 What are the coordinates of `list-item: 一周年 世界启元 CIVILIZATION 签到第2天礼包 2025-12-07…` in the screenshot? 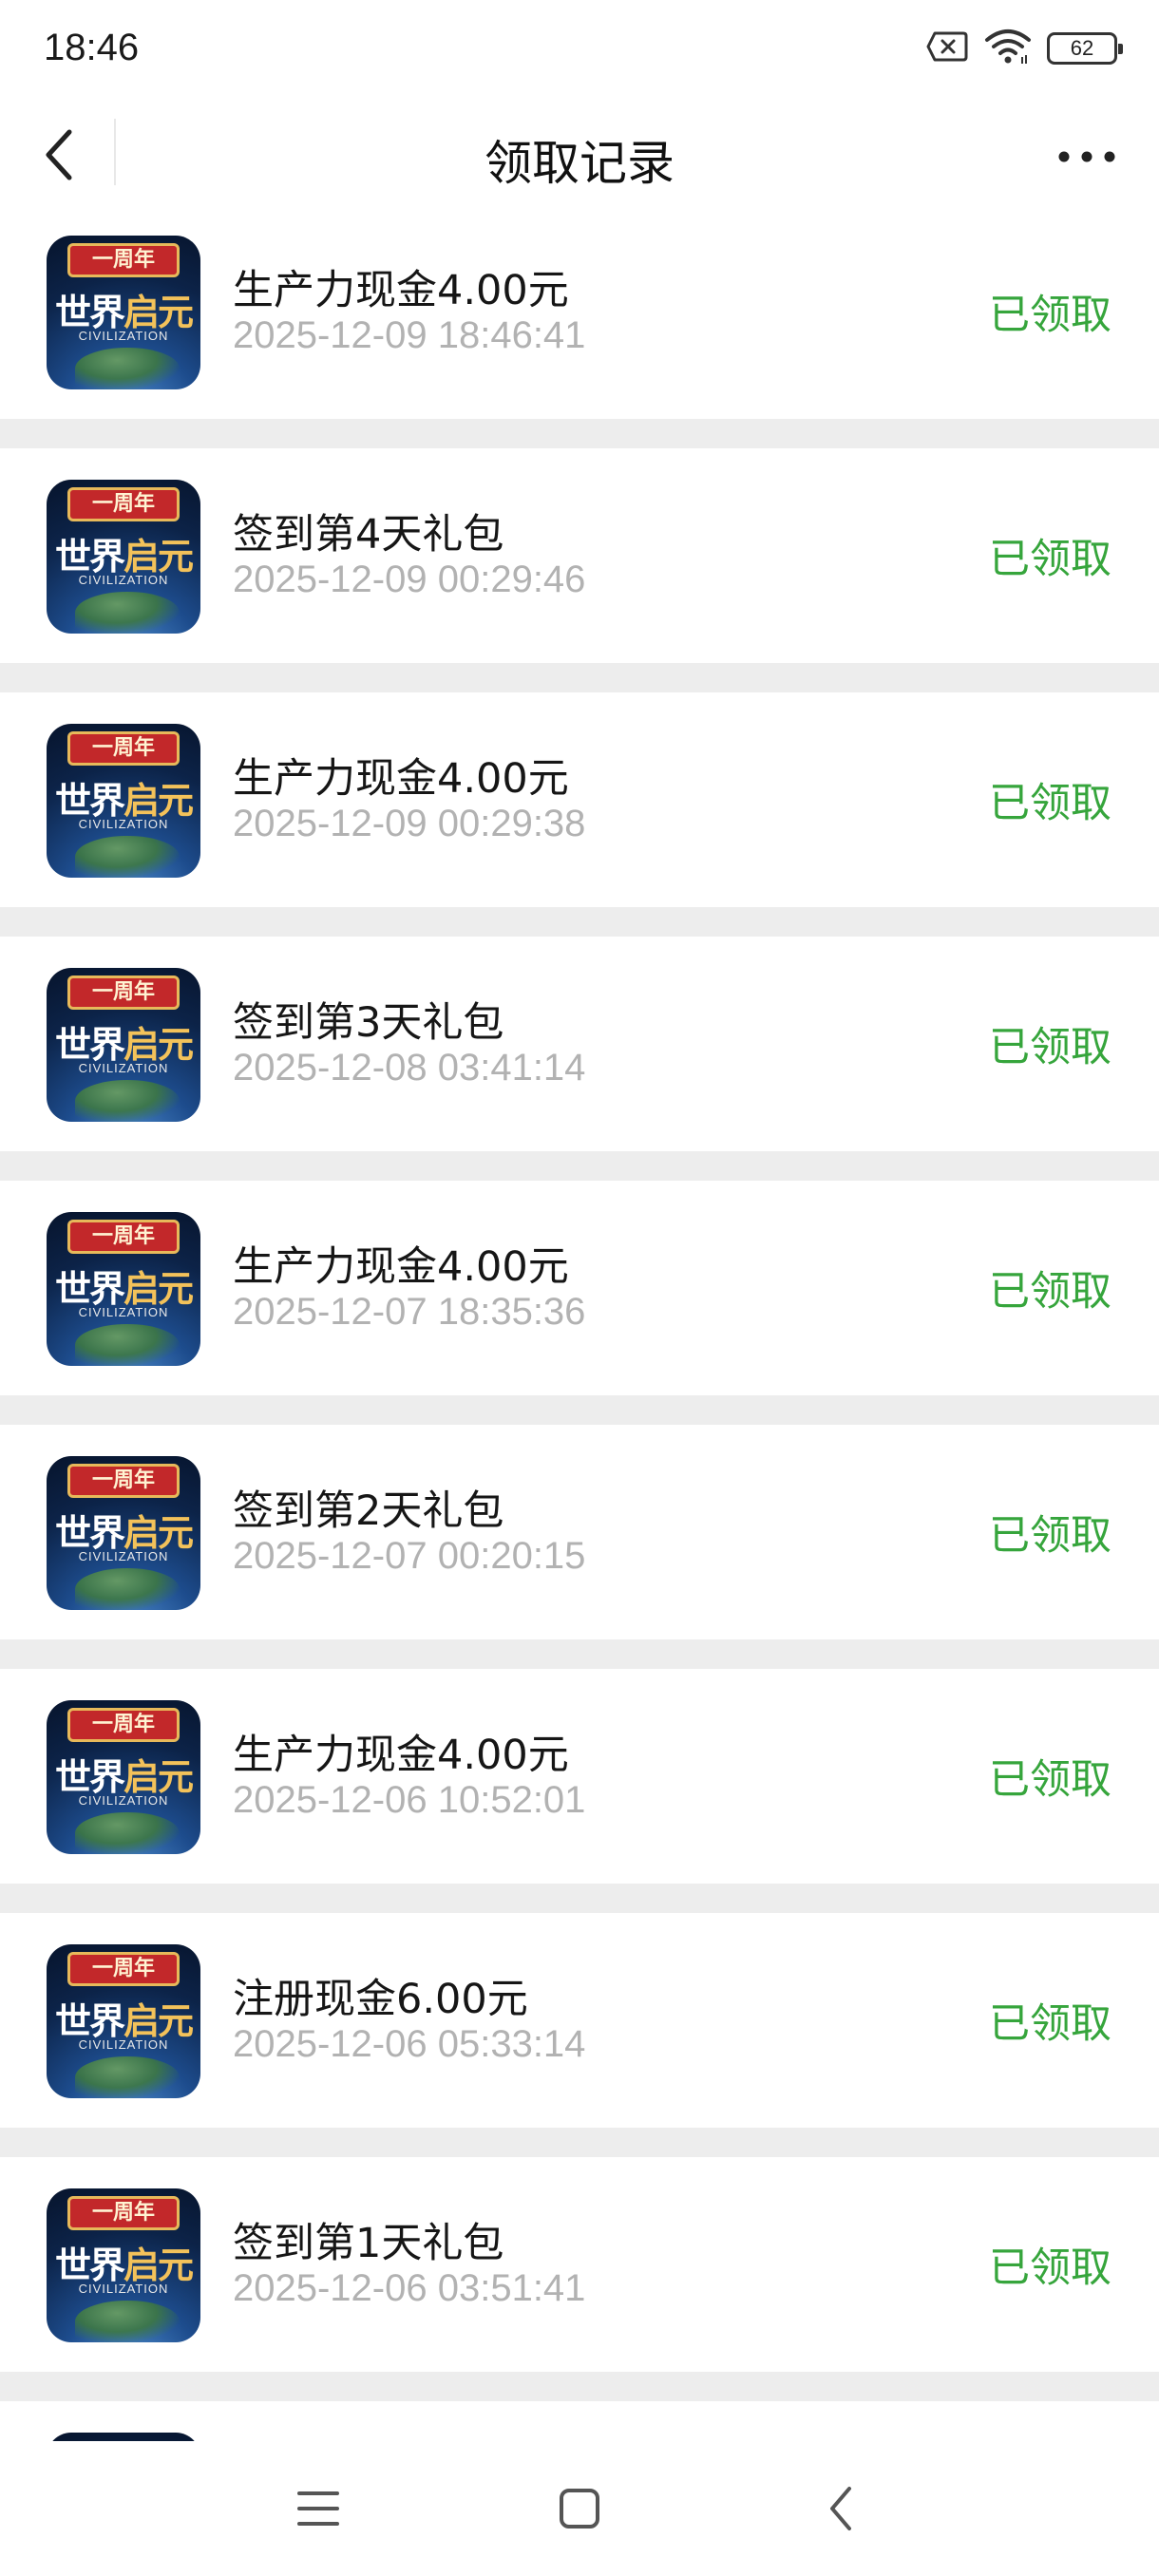 It's located at (579, 1532).